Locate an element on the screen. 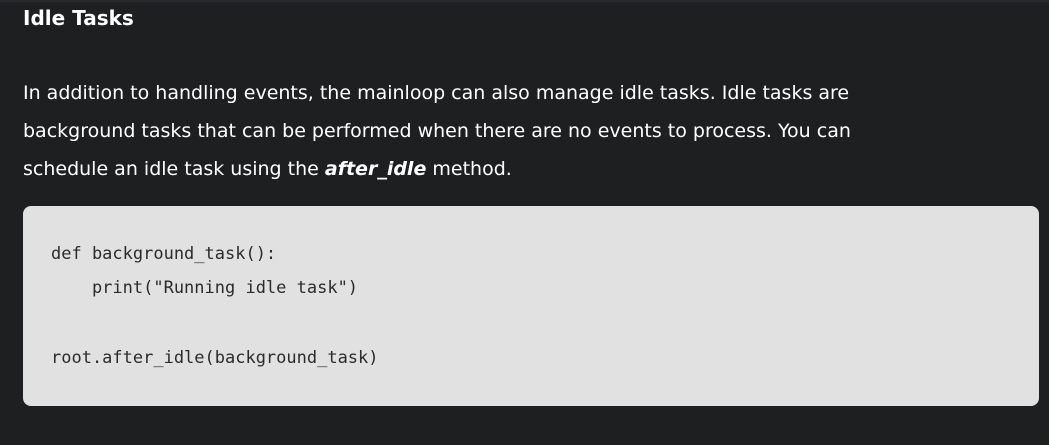 The width and height of the screenshot is (1049, 445). top-divider is located at coordinates (524, 1).